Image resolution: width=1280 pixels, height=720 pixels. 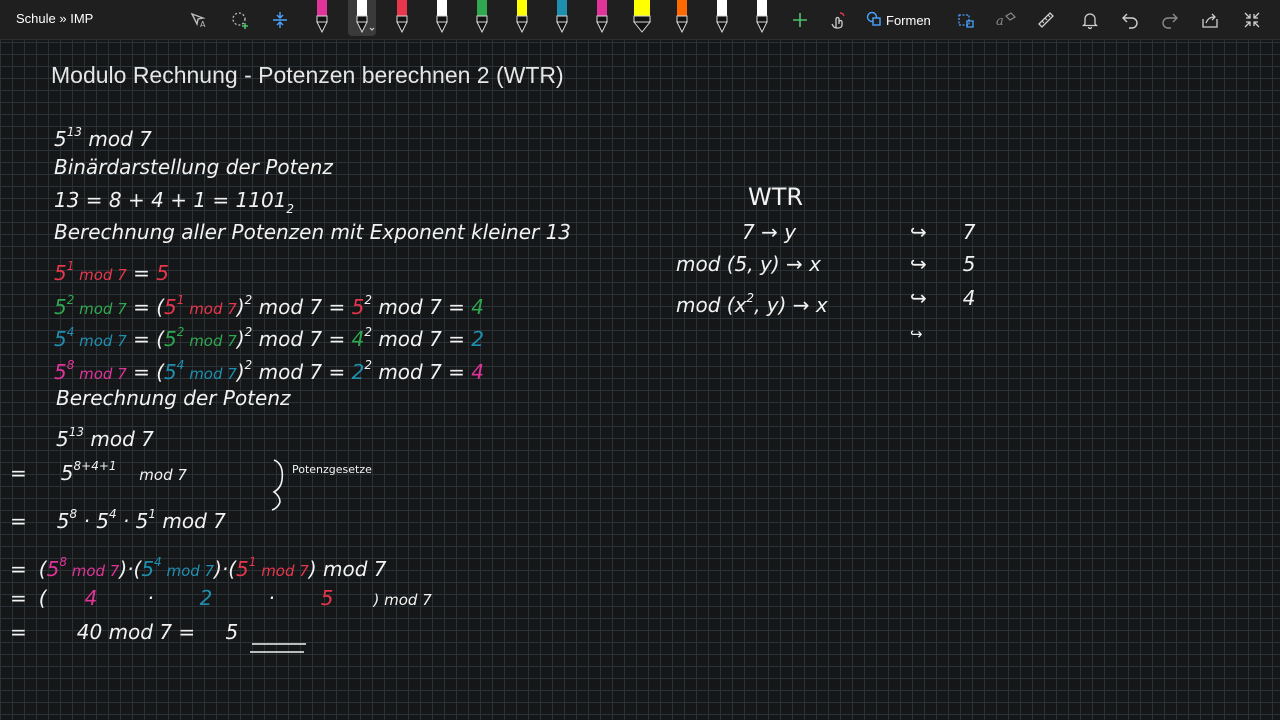 I want to click on operator: )·(, so click(x=225, y=569).